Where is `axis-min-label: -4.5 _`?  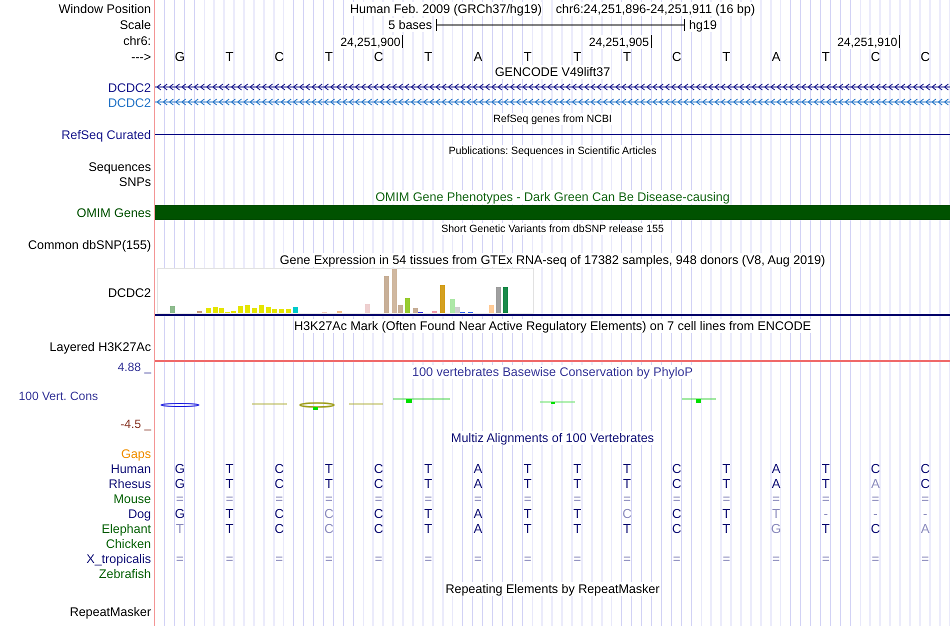
axis-min-label: -4.5 _ is located at coordinates (135, 424).